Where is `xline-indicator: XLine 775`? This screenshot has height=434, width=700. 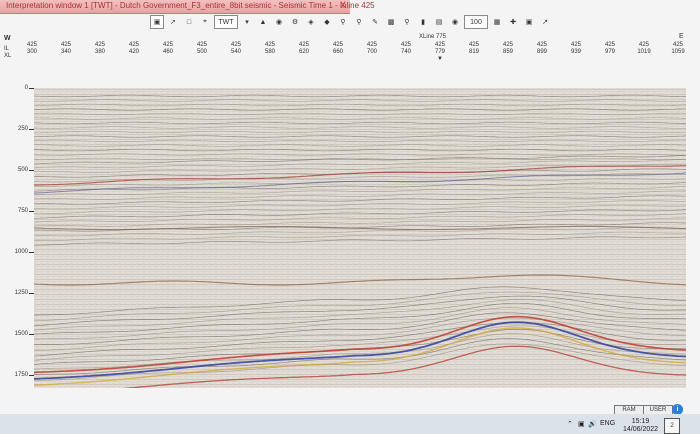
xline-indicator: XLine 775 is located at coordinates (432, 37).